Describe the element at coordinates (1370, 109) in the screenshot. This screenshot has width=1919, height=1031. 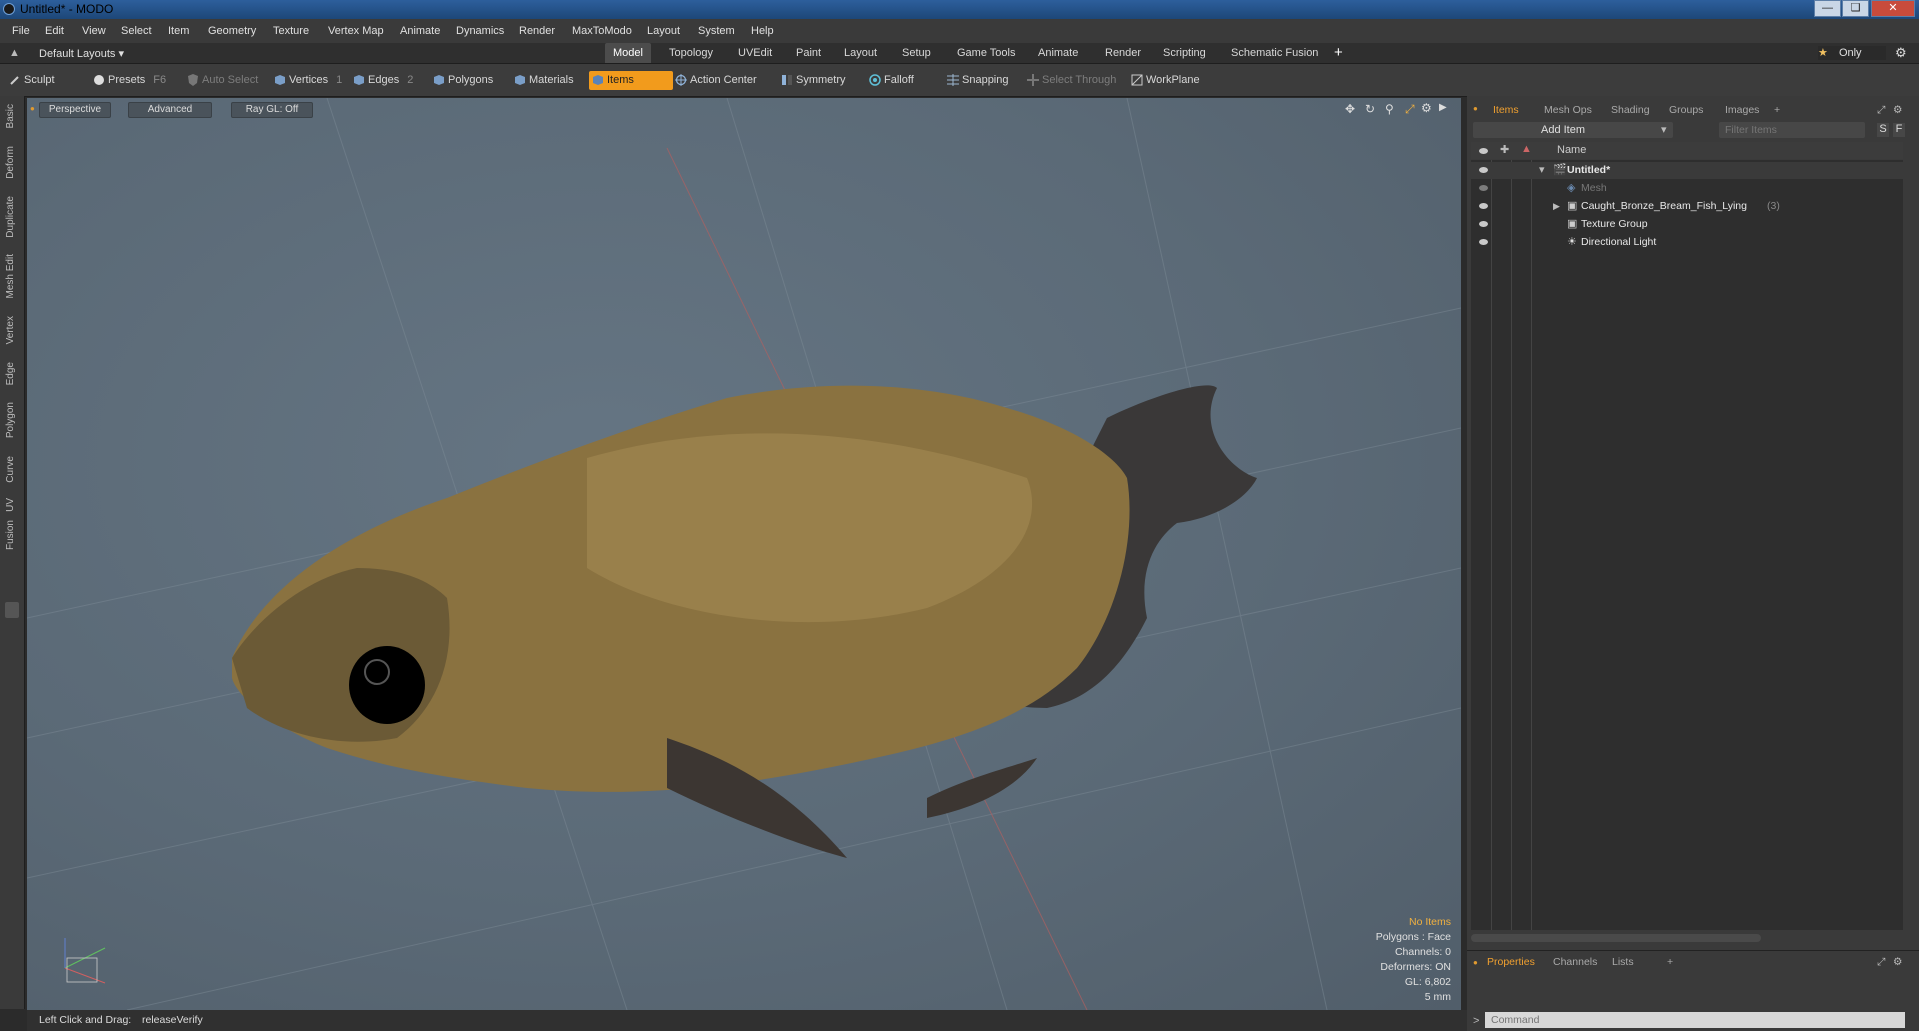
I see `rotate-icon: ↻` at that location.